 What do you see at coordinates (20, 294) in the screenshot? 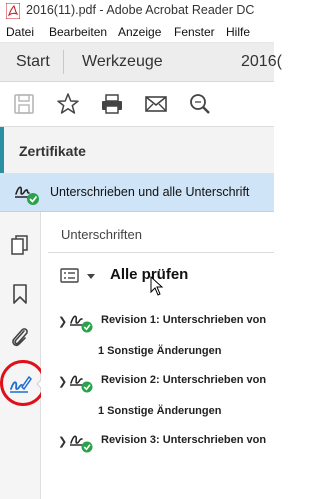
I see `bookmark-icon` at bounding box center [20, 294].